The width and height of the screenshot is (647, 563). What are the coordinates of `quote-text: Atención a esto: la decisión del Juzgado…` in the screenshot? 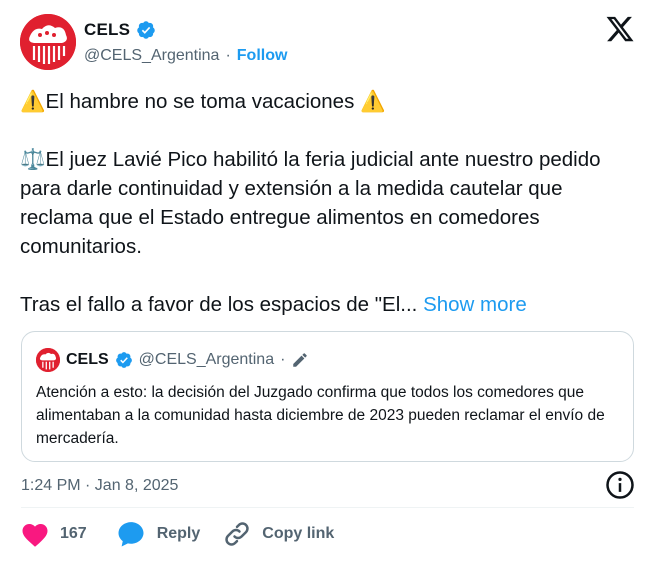 It's located at (320, 415).